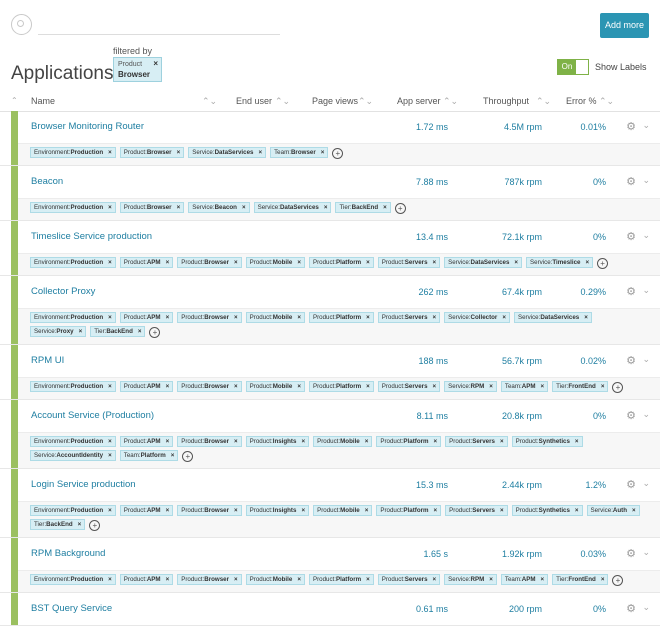 Image resolution: width=660 pixels, height=626 pixels. What do you see at coordinates (581, 101) in the screenshot?
I see `col-error: Error %` at bounding box center [581, 101].